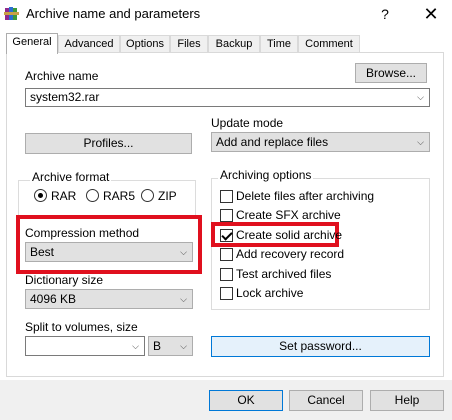  I want to click on archive-name-label: Archive name, so click(62, 76).